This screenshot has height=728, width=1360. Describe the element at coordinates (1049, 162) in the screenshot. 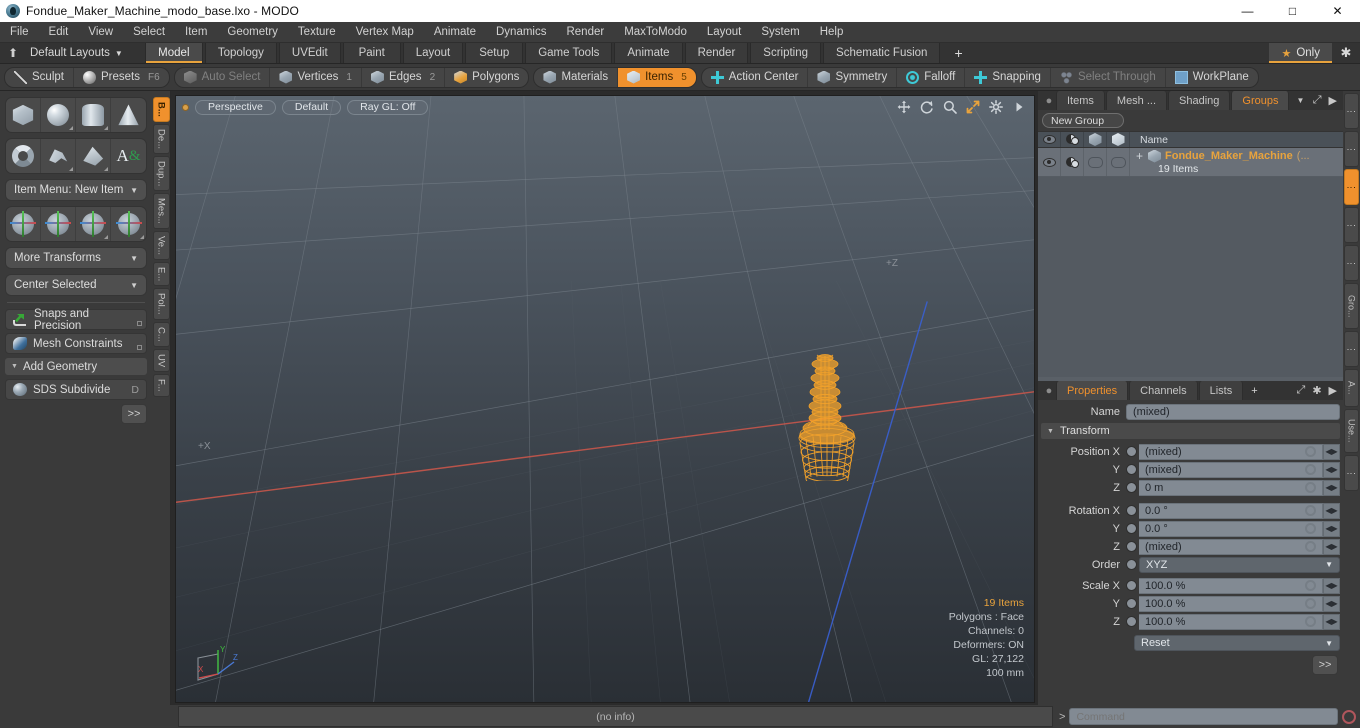

I see `row-visibility-toggle` at that location.